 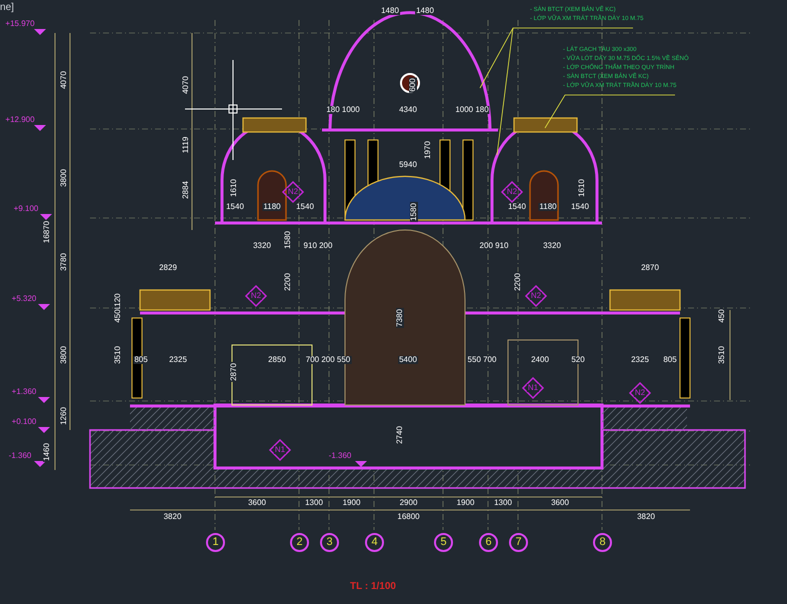 What do you see at coordinates (47, 452) in the screenshot?
I see `dimension-label: 1460` at bounding box center [47, 452].